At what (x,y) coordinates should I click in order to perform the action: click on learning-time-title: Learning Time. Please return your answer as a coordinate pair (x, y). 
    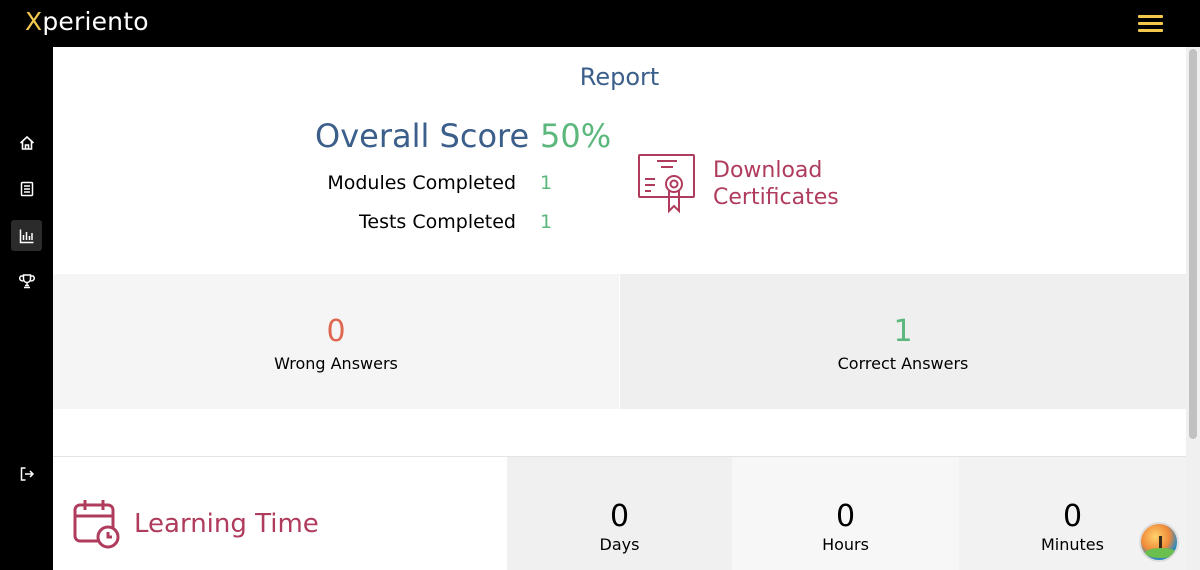
    Looking at the image, I should click on (226, 524).